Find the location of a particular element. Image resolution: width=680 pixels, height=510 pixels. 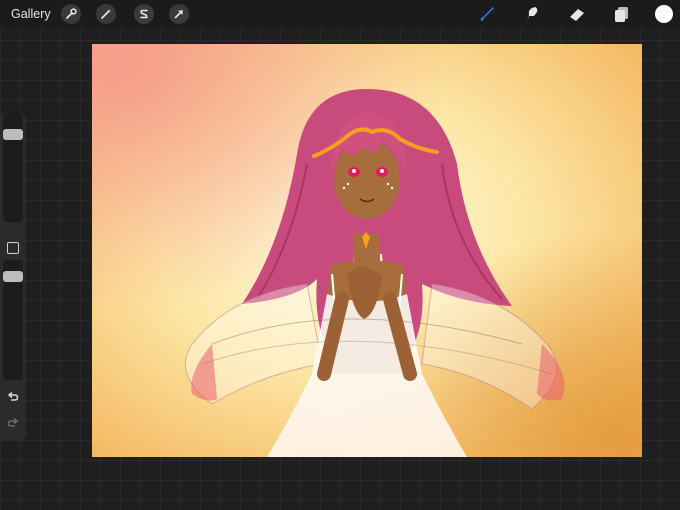

gallery-button: Gallery is located at coordinates (31, 14).